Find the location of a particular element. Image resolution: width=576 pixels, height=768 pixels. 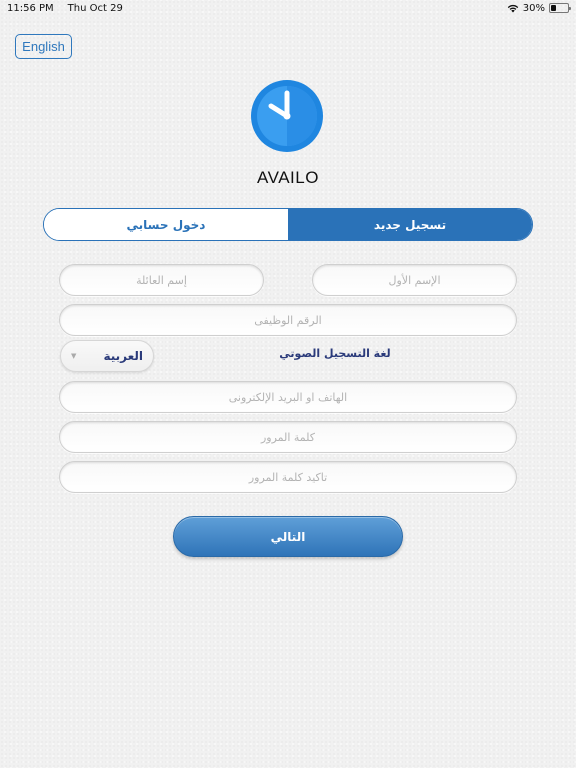

tab-login: دخول حسابي is located at coordinates (166, 224).